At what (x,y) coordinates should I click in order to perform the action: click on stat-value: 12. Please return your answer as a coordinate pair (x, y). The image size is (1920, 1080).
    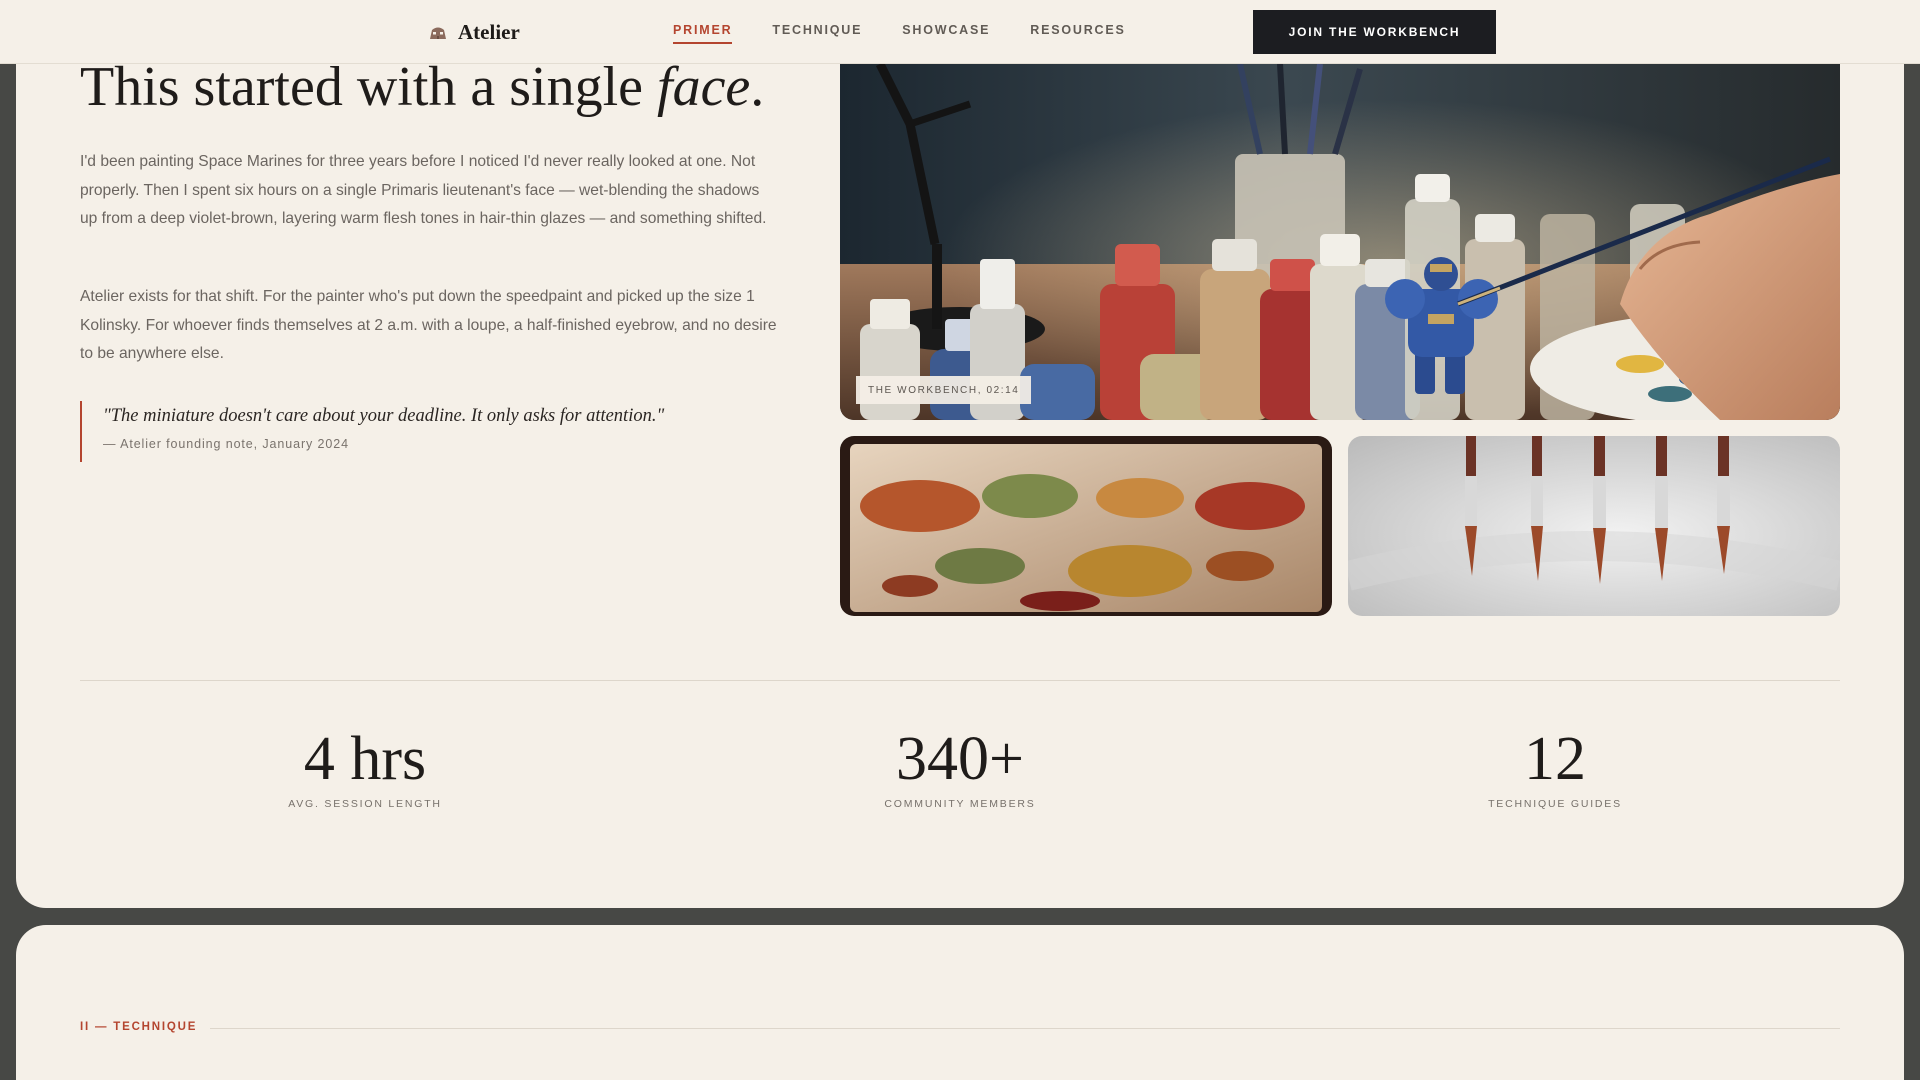
    Looking at the image, I should click on (1555, 759).